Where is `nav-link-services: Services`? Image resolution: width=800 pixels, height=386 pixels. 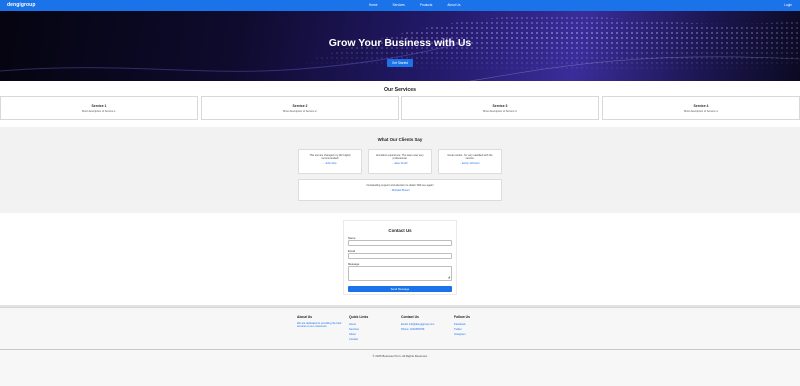
nav-link-services: Services is located at coordinates (399, 5).